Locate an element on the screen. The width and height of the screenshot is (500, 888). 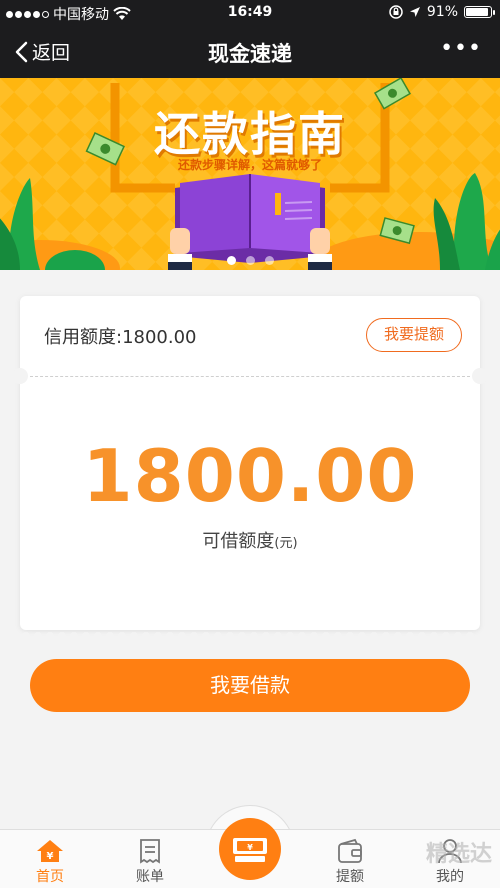
rotation-lock-icon is located at coordinates (396, 12).